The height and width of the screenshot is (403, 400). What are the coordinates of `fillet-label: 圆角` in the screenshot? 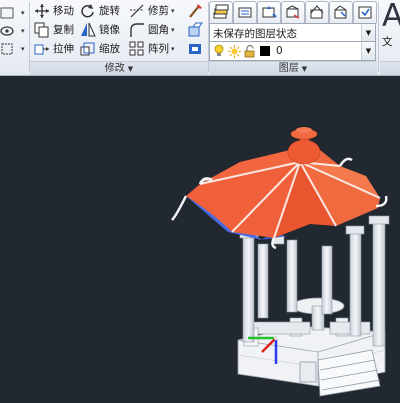 It's located at (158, 30).